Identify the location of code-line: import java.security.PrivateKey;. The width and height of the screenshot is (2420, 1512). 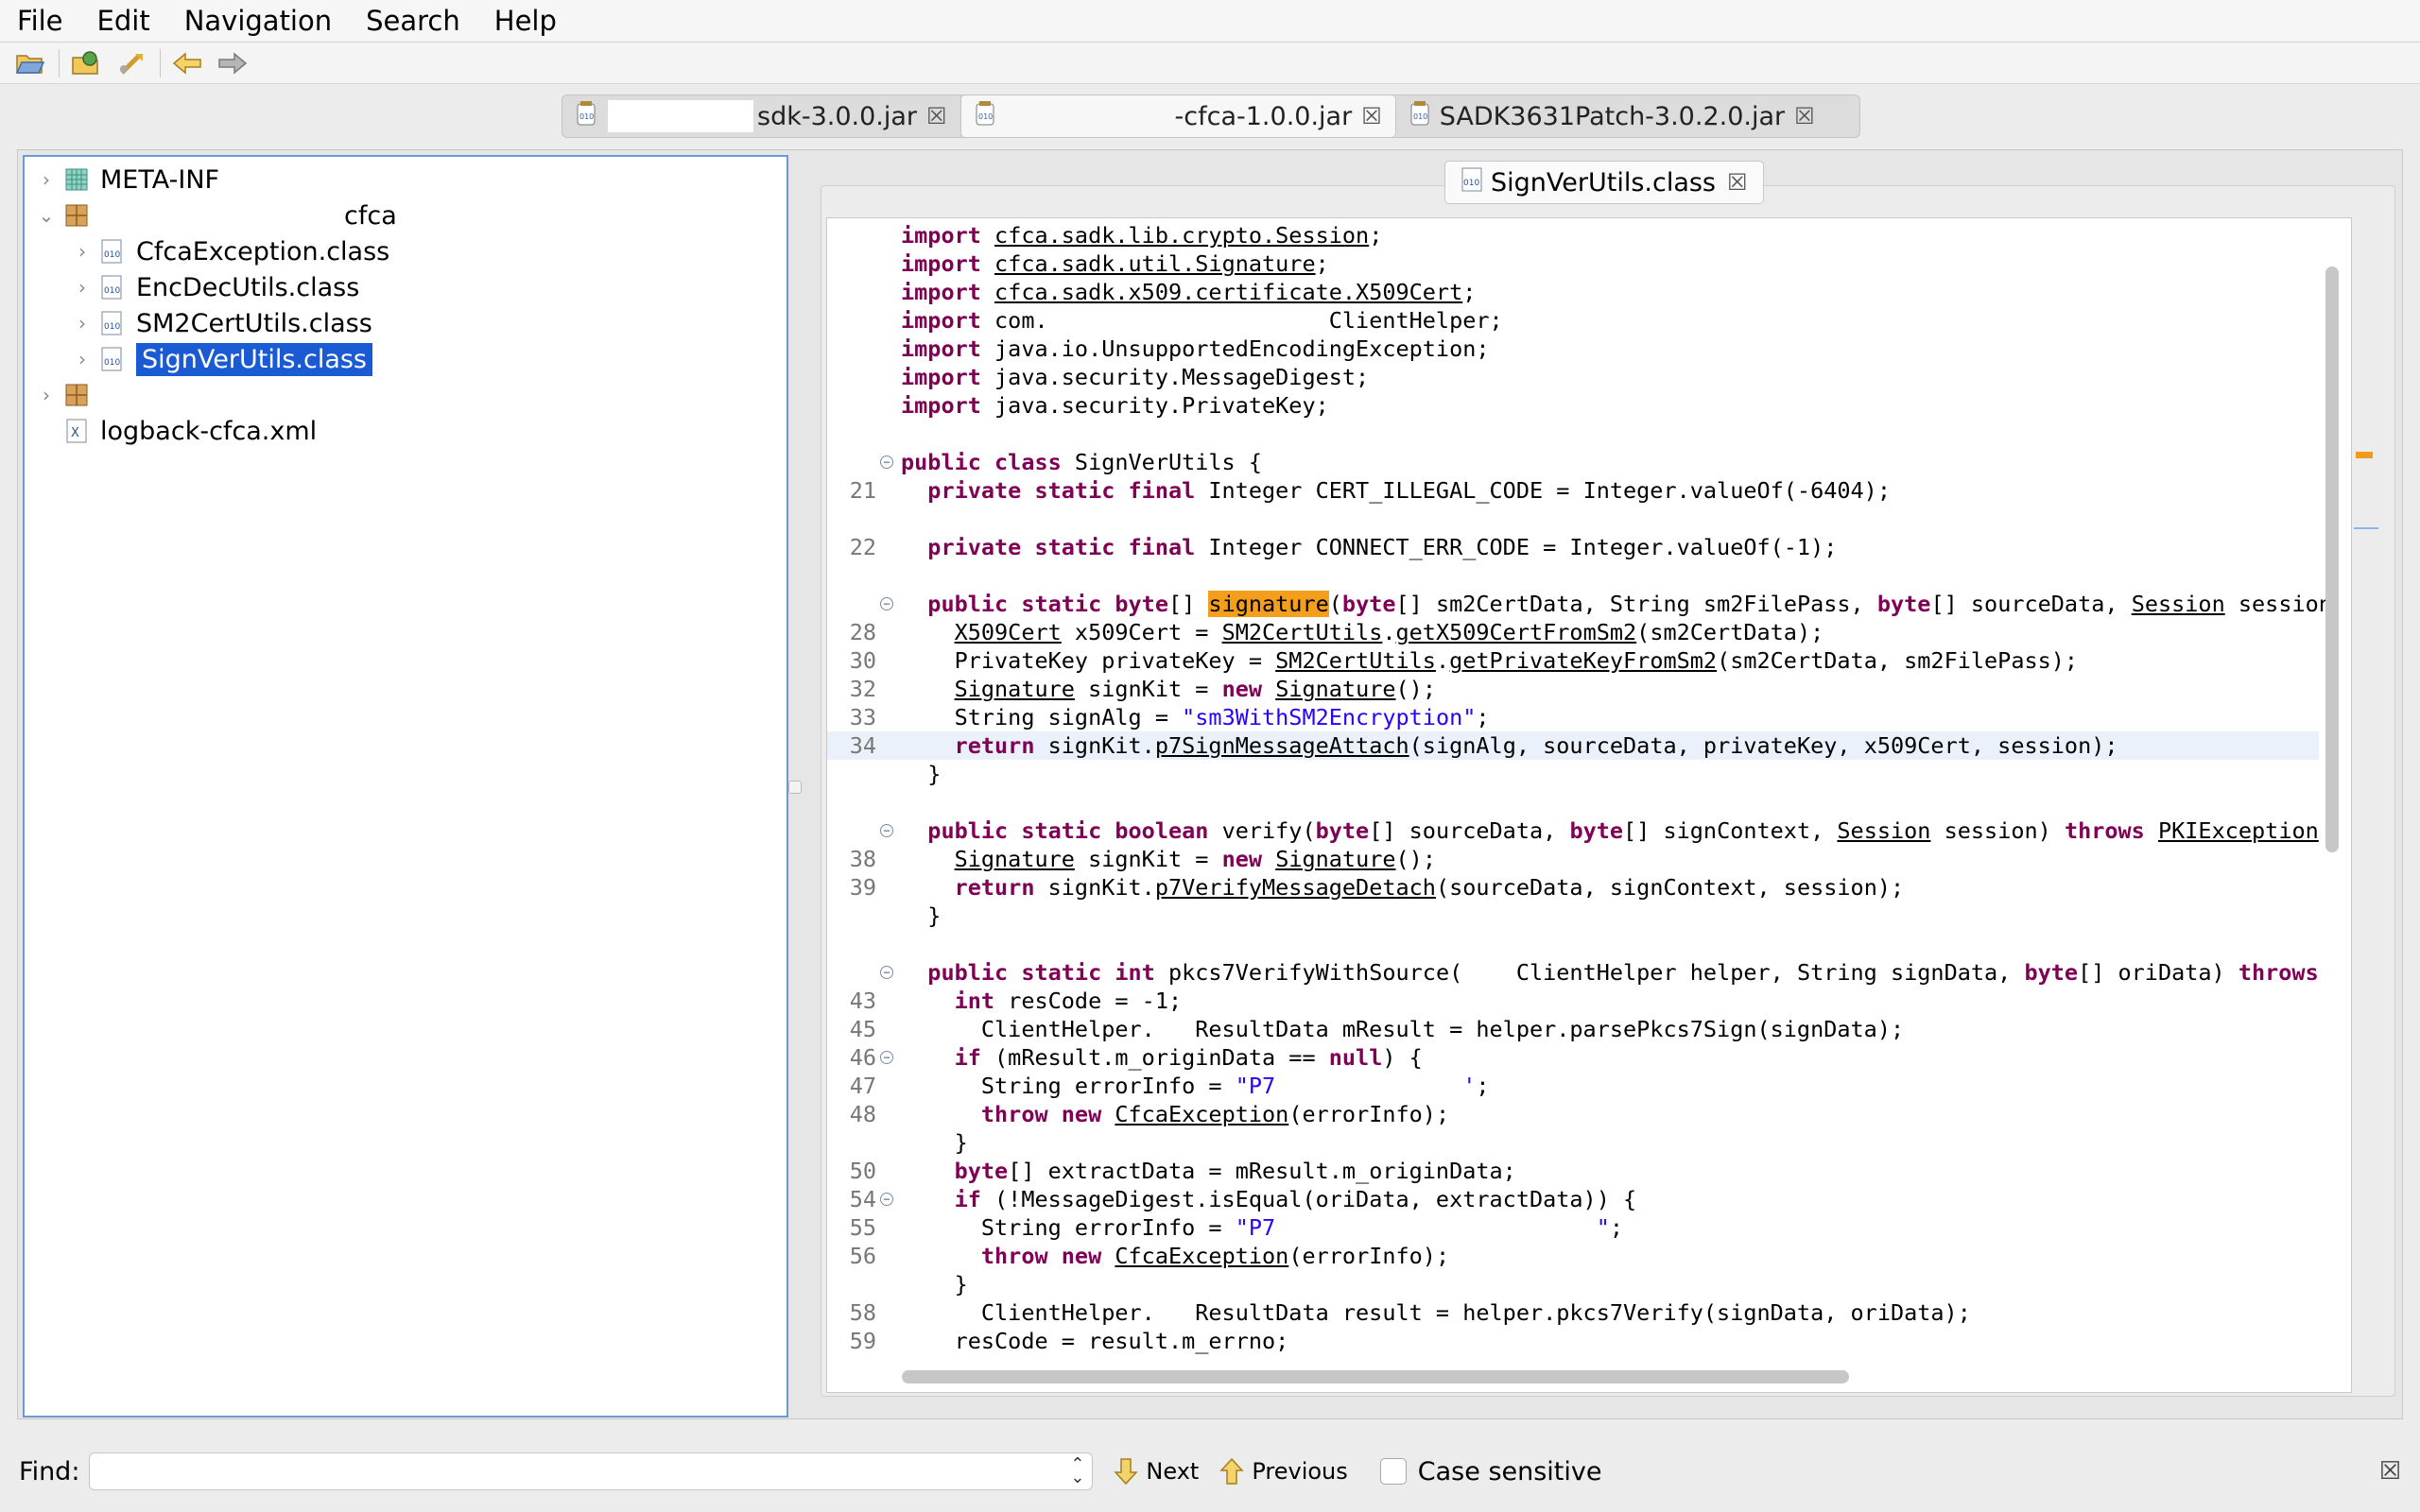
(1573, 405).